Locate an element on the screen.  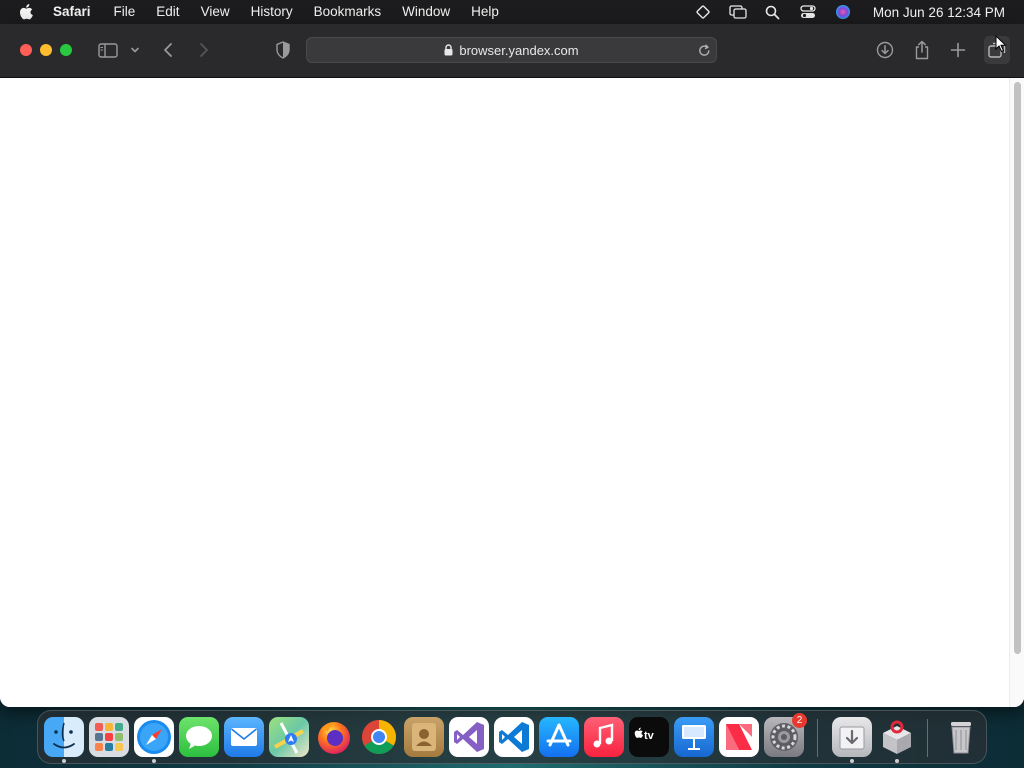
dock-mail-icon is located at coordinates (244, 737).